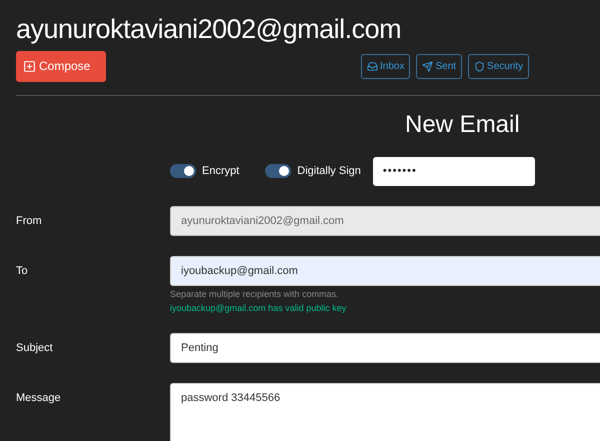 Image resolution: width=600 pixels, height=441 pixels. What do you see at coordinates (254, 294) in the screenshot?
I see `help-text: Separate multiple recipients with commas.` at bounding box center [254, 294].